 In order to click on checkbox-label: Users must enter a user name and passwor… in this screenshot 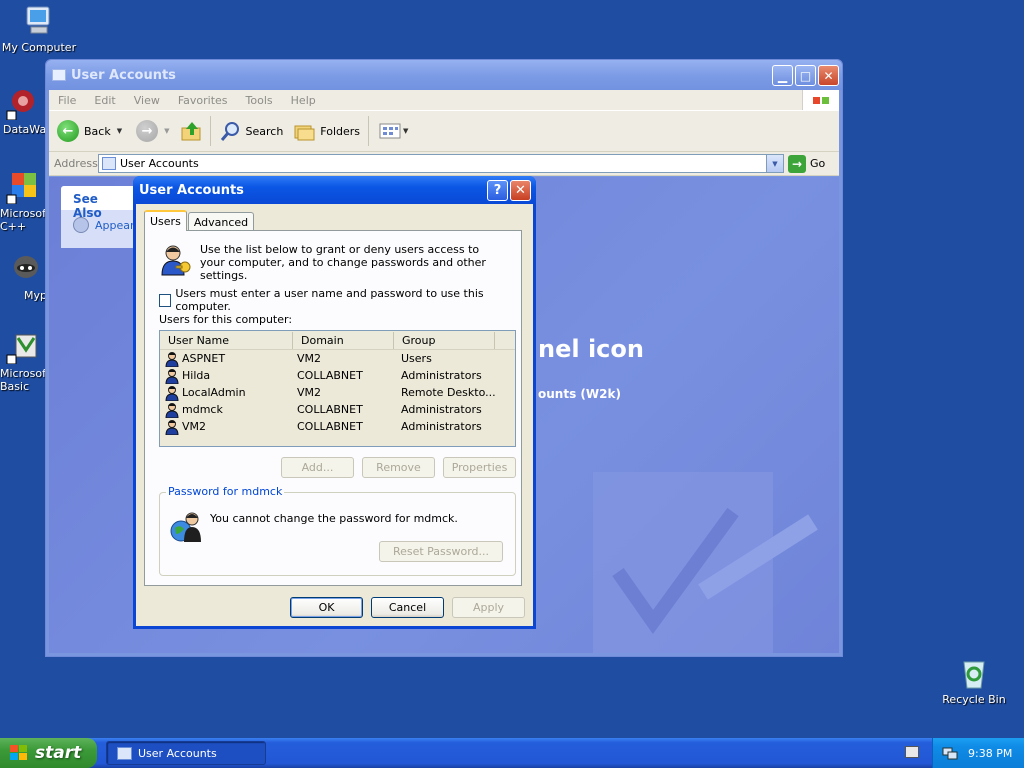, I will do `click(329, 300)`.